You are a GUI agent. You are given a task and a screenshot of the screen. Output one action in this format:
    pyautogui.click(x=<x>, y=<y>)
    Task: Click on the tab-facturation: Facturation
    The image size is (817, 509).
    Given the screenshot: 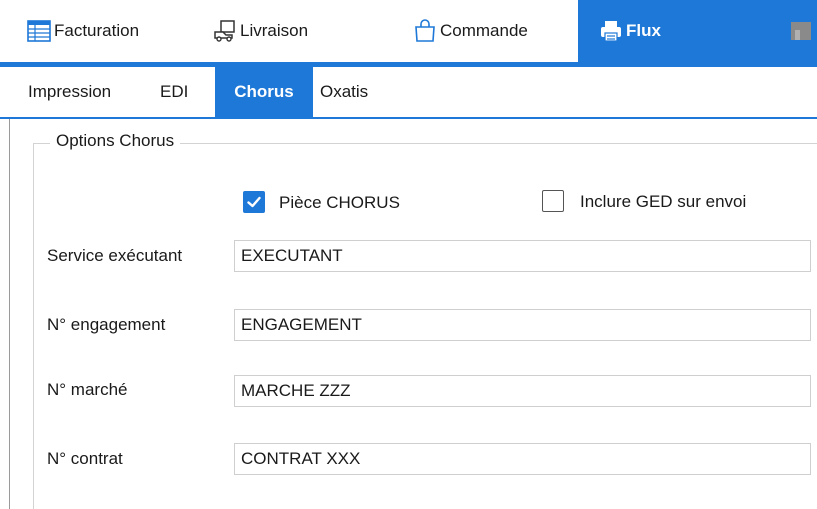 What is the action you would take?
    pyautogui.click(x=82, y=31)
    